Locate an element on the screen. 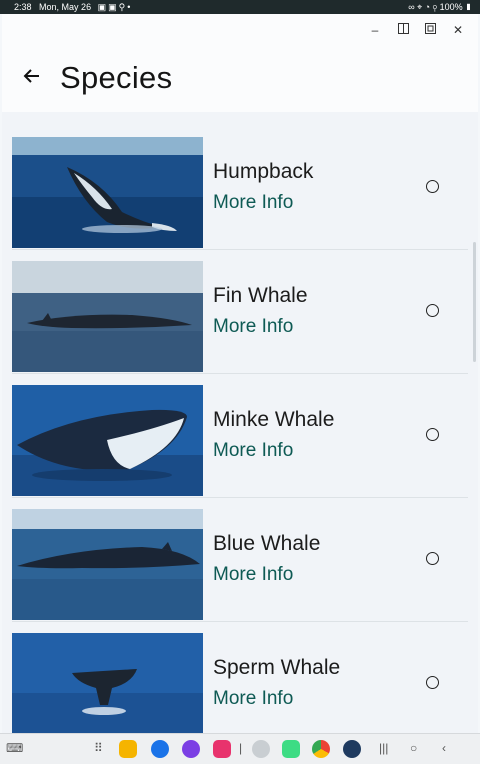 The image size is (480, 764). minke-whale-photo is located at coordinates (107, 440).